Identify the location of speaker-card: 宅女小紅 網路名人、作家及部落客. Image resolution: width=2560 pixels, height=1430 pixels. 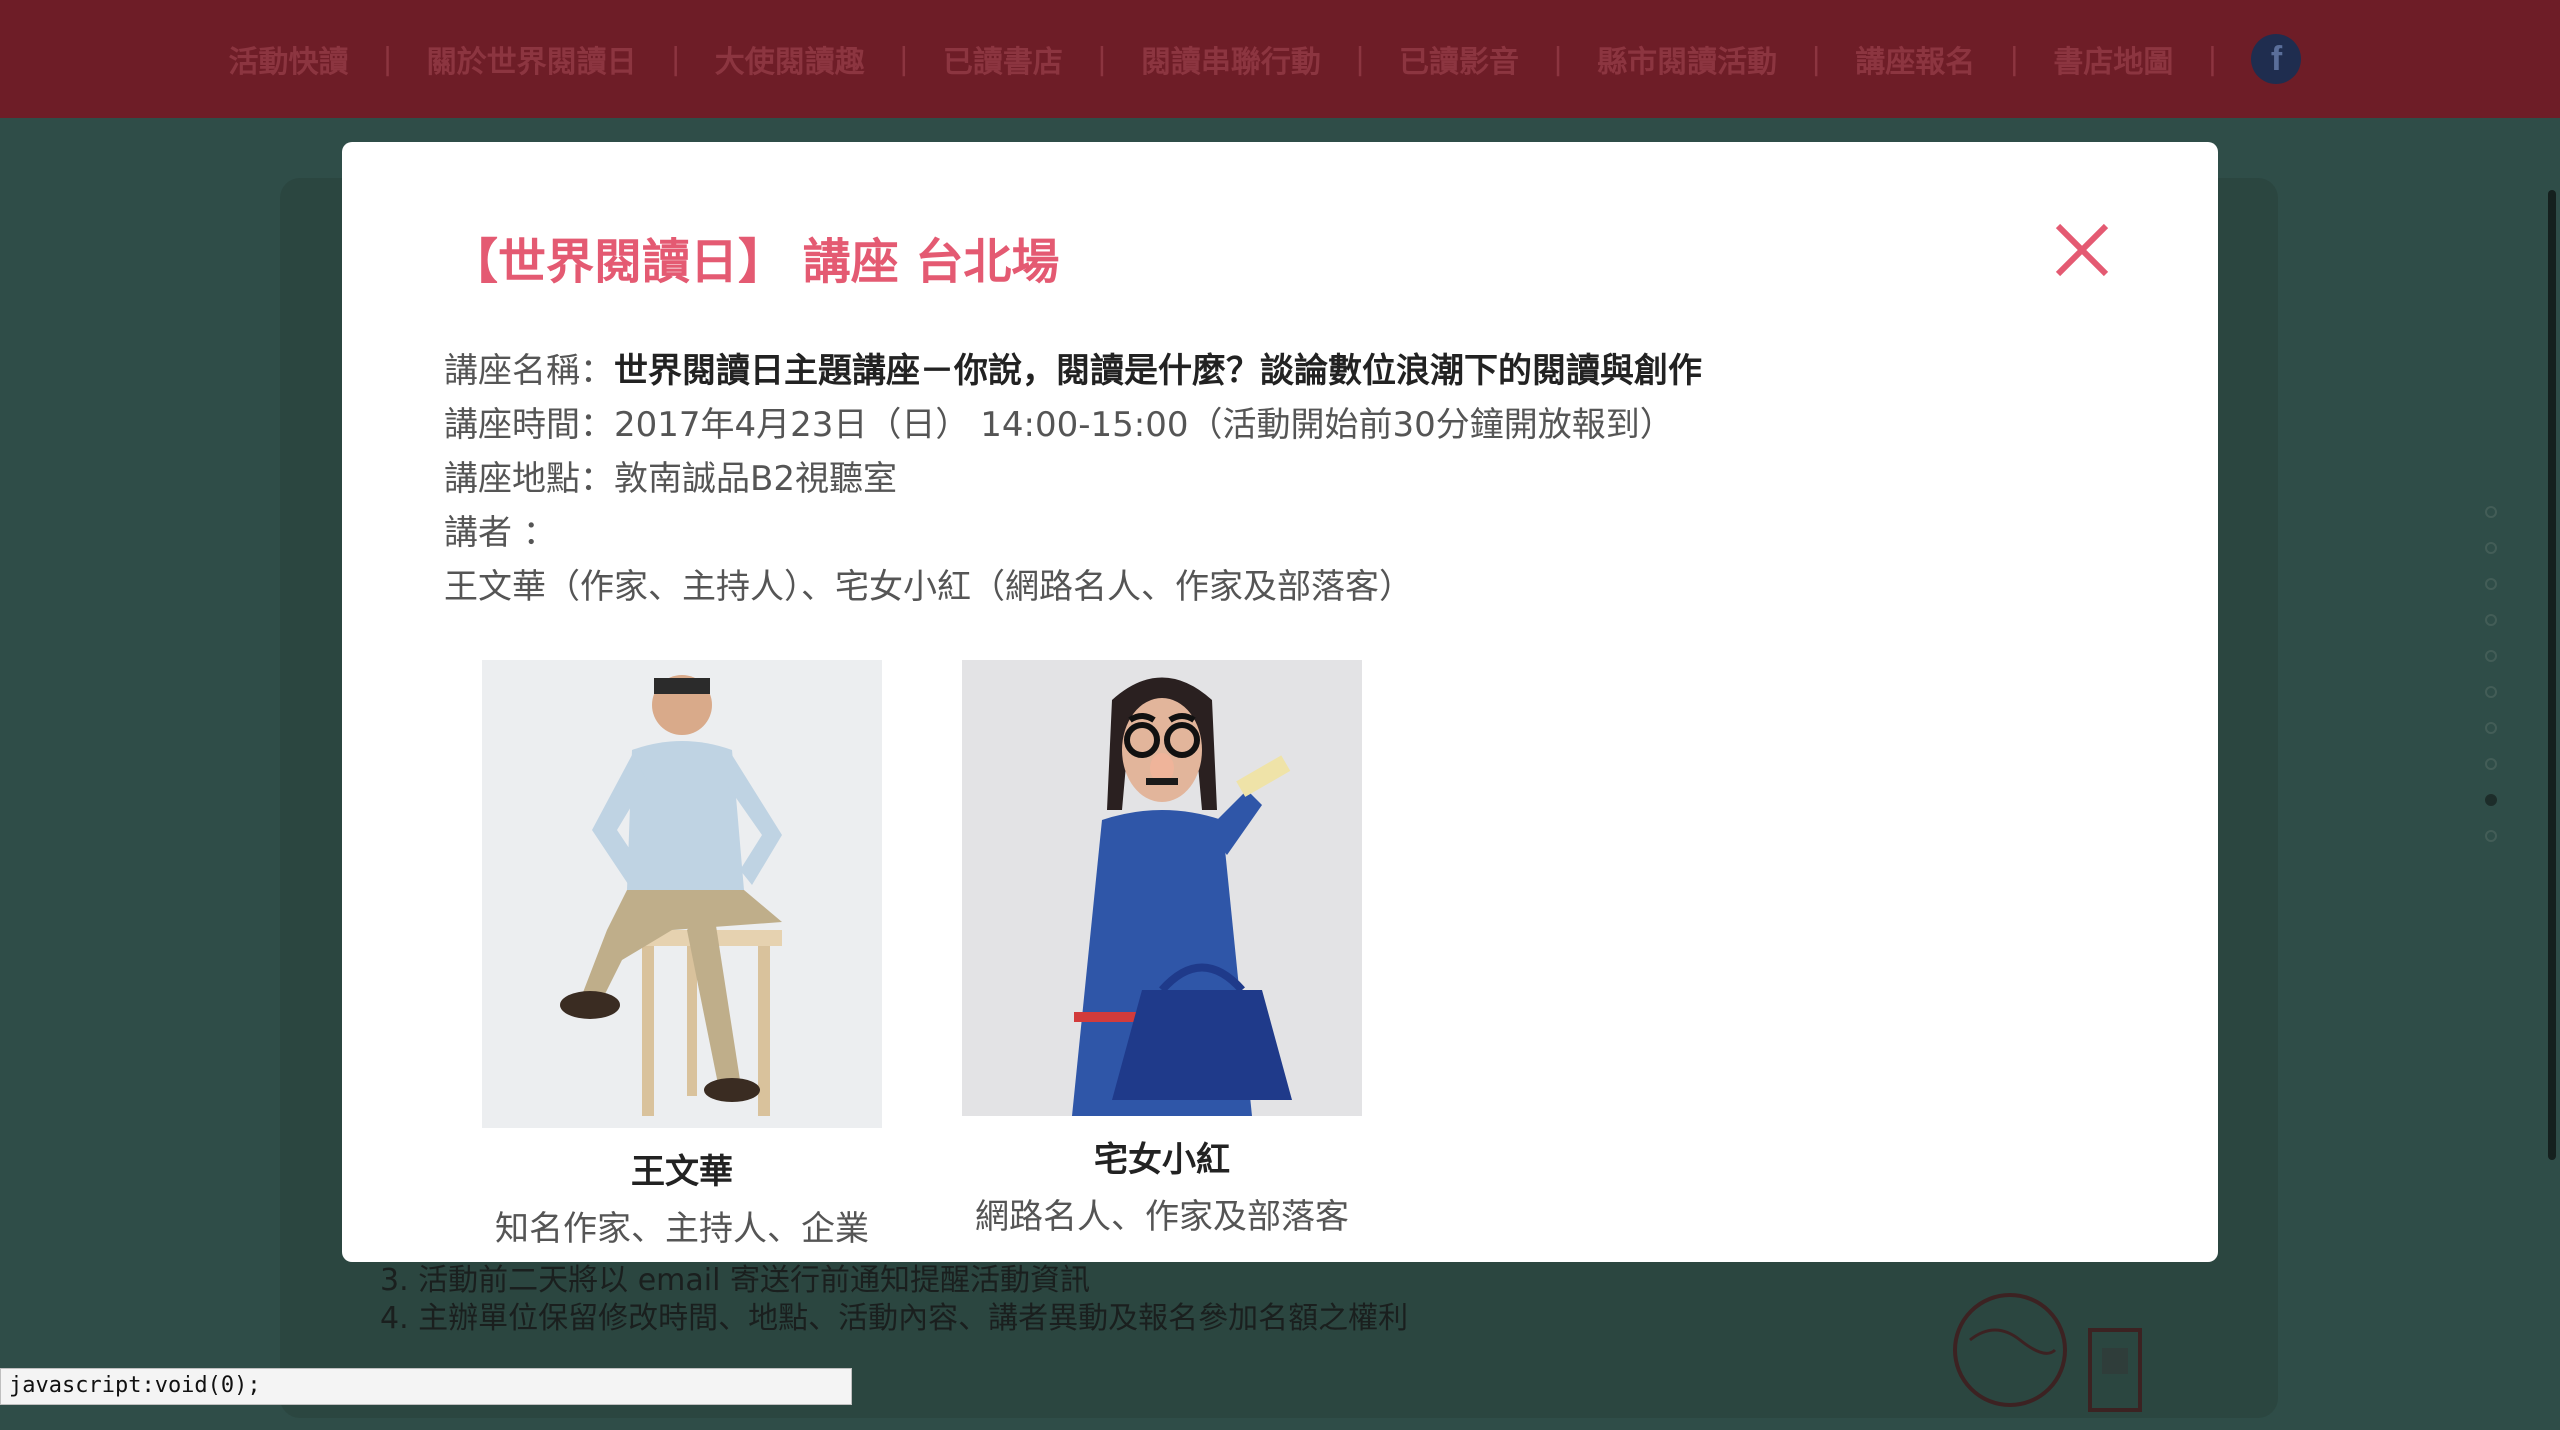
(1162, 949).